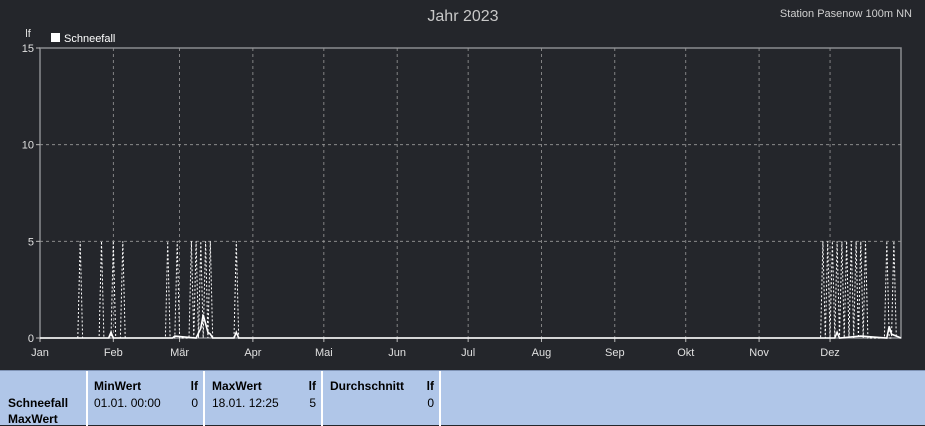 This screenshot has width=925, height=426. What do you see at coordinates (179, 353) in the screenshot?
I see `x-tick-label: Mär` at bounding box center [179, 353].